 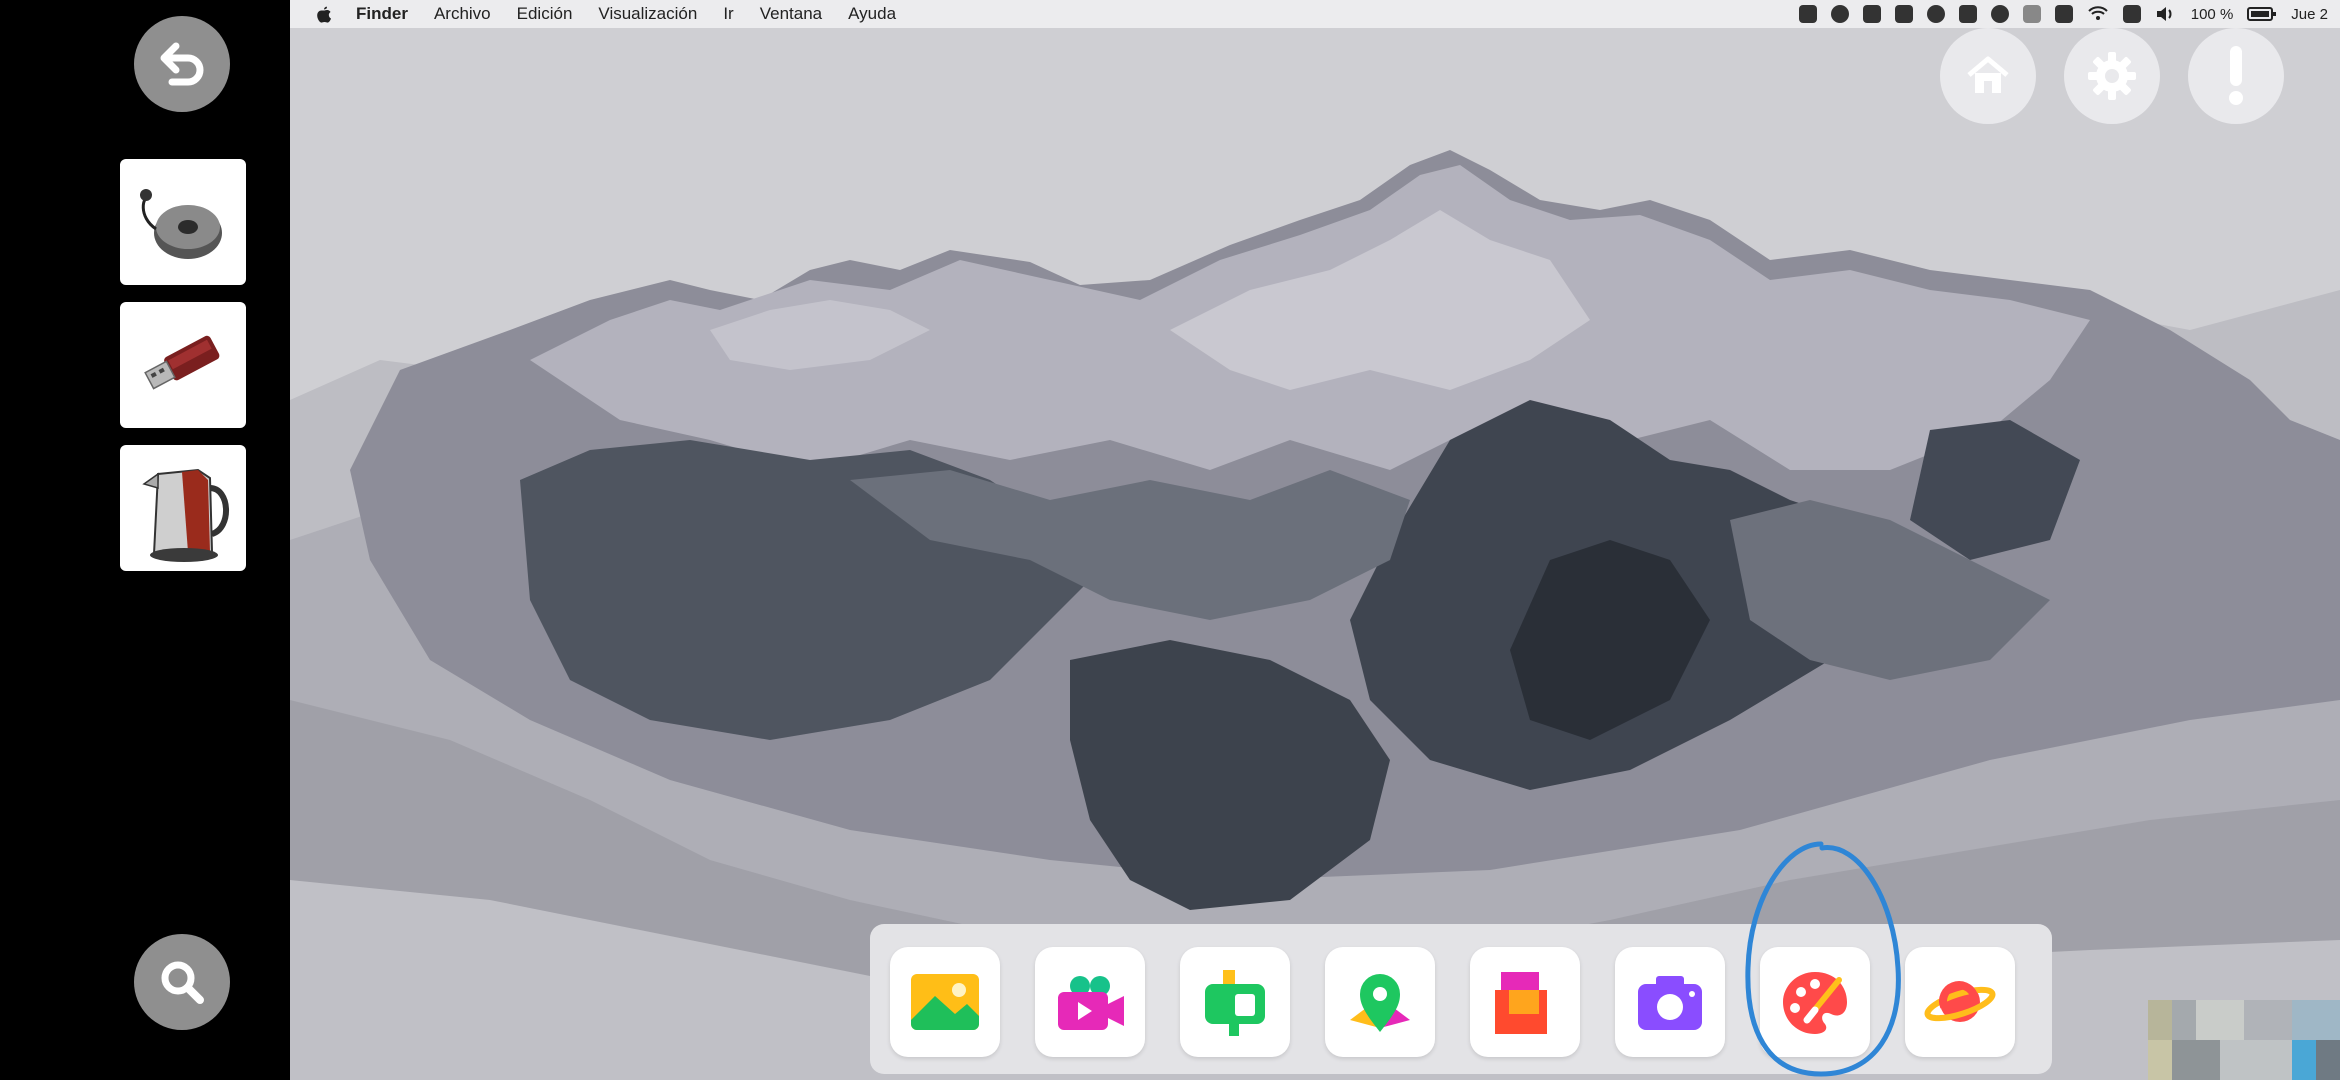 I want to click on search-icon, so click(x=182, y=982).